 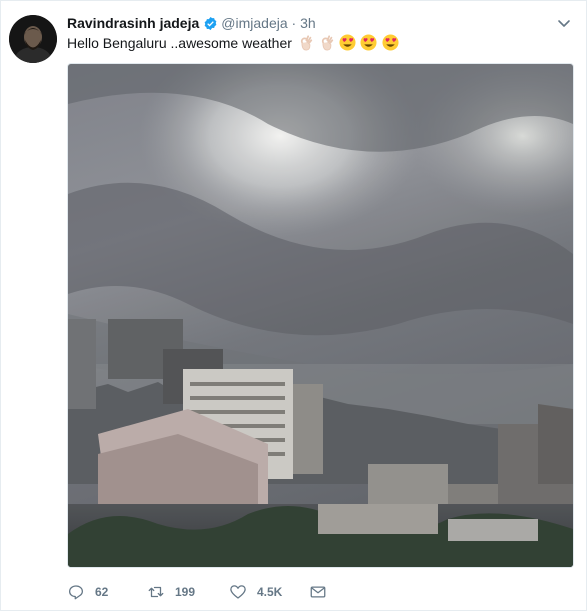 I want to click on tweet-text-container: Hello Bengaluru ..awesome weather, so click(x=316, y=43).